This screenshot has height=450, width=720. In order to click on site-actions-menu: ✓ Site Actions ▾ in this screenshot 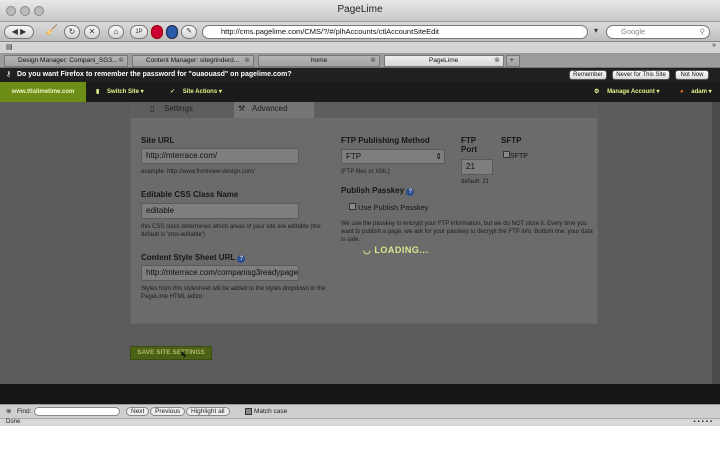, I will do `click(196, 92)`.